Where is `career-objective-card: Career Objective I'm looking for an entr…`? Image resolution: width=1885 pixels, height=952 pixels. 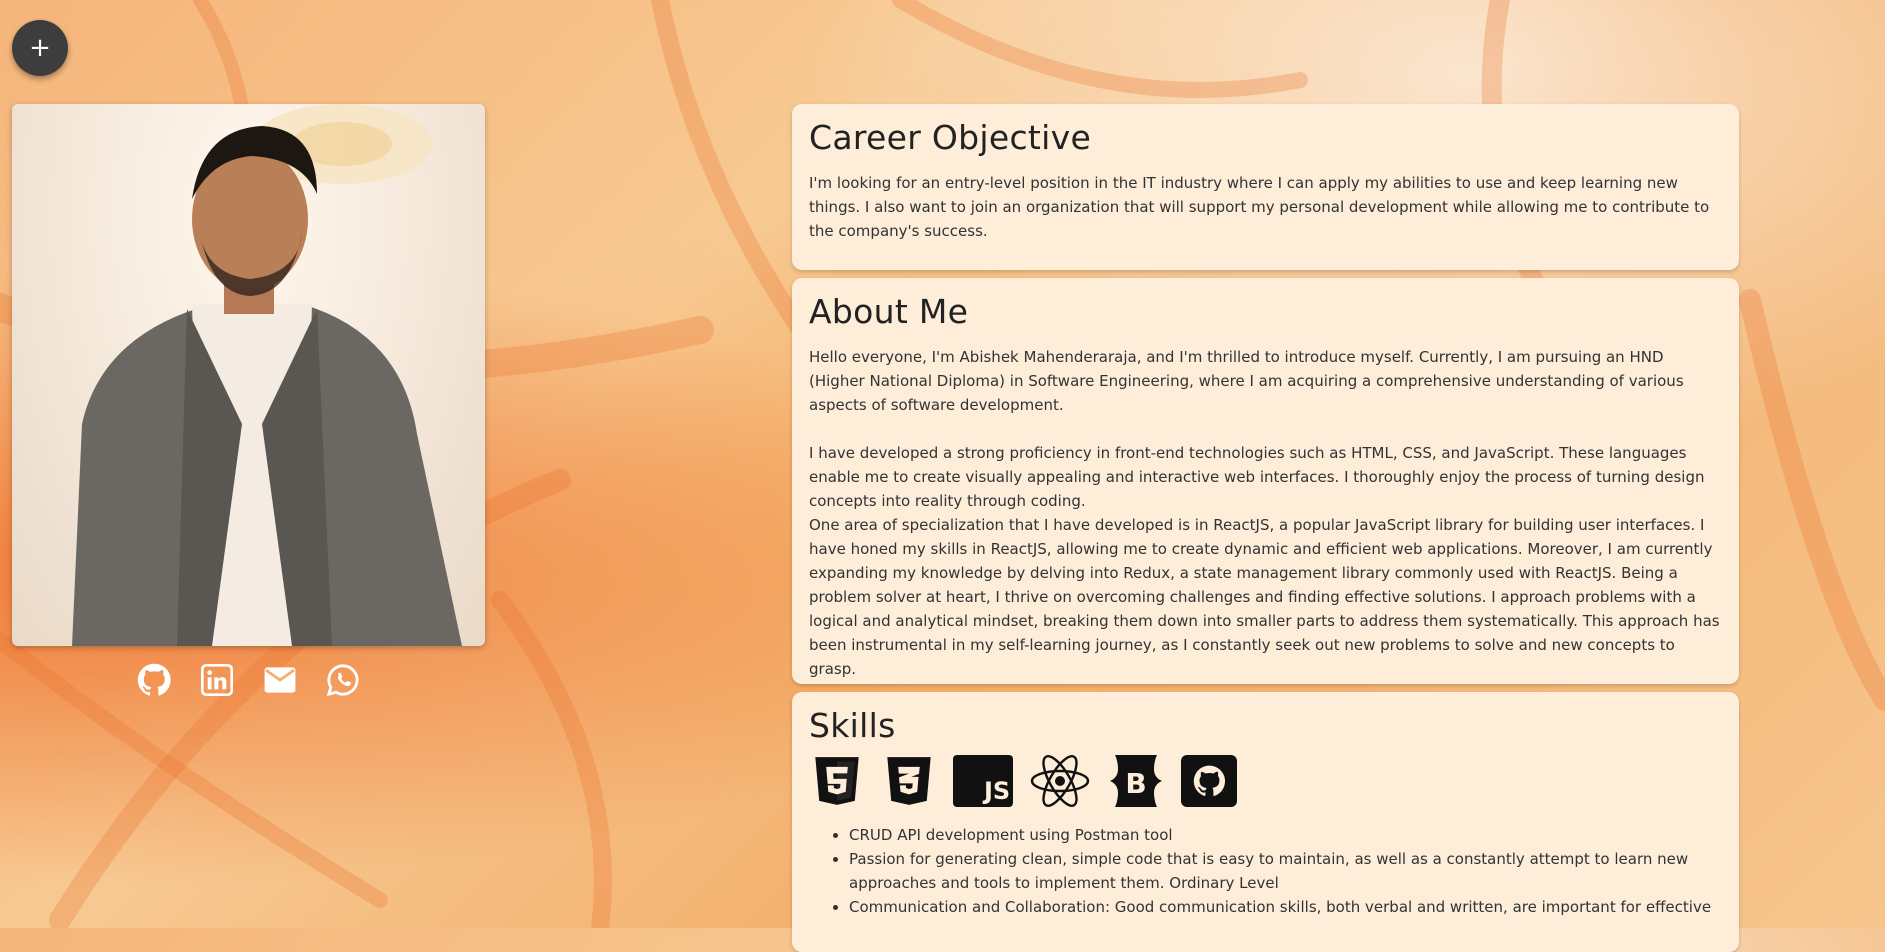 career-objective-card: Career Objective I'm looking for an entr… is located at coordinates (1265, 187).